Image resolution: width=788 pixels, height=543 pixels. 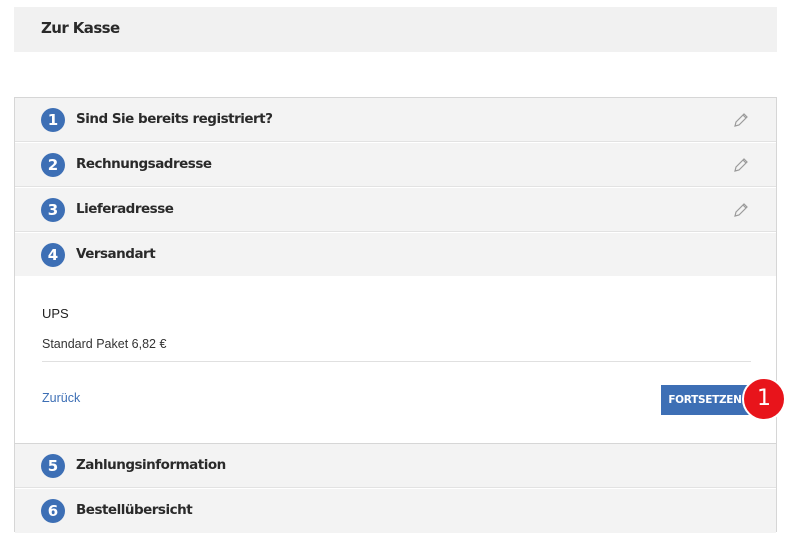 What do you see at coordinates (395, 29) in the screenshot?
I see `page-header: Zur Kasse` at bounding box center [395, 29].